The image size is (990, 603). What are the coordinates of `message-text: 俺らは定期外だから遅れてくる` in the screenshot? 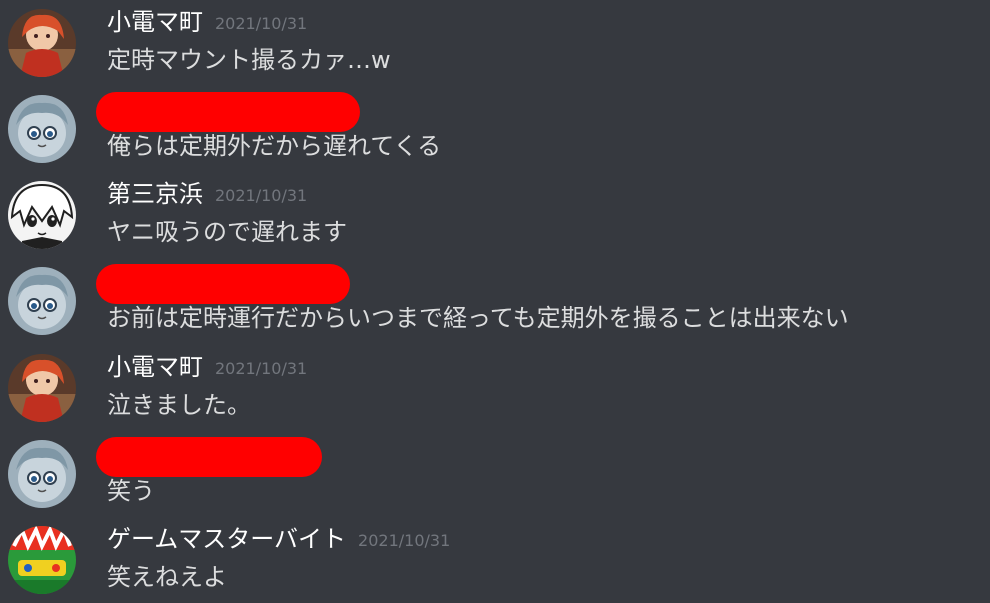 It's located at (274, 146).